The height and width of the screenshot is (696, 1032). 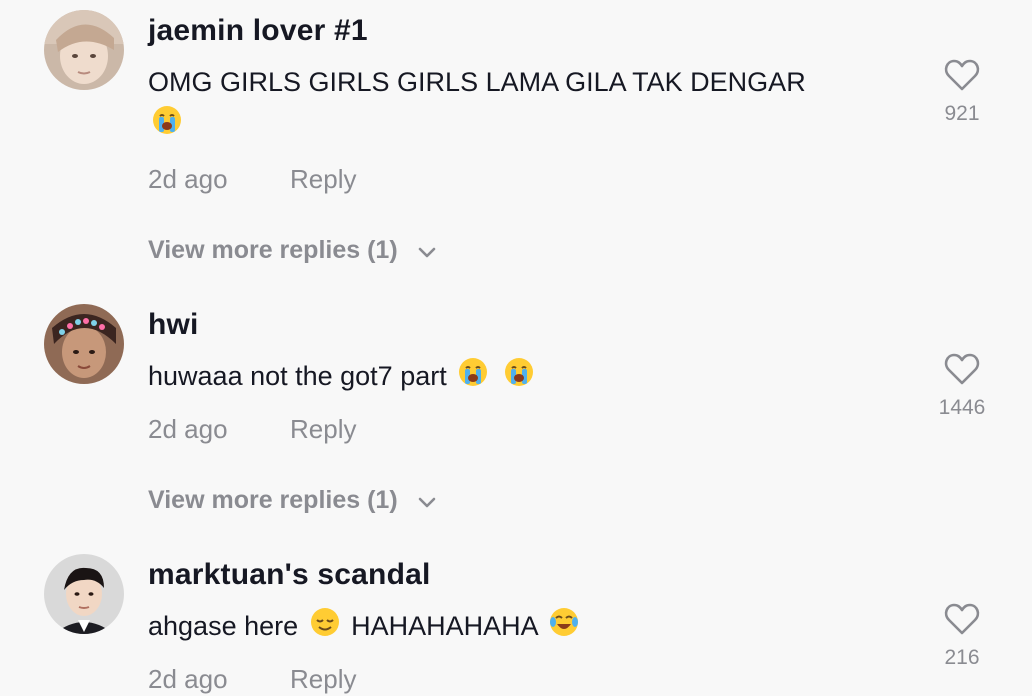 What do you see at coordinates (962, 92) in the screenshot?
I see `like-button: 921` at bounding box center [962, 92].